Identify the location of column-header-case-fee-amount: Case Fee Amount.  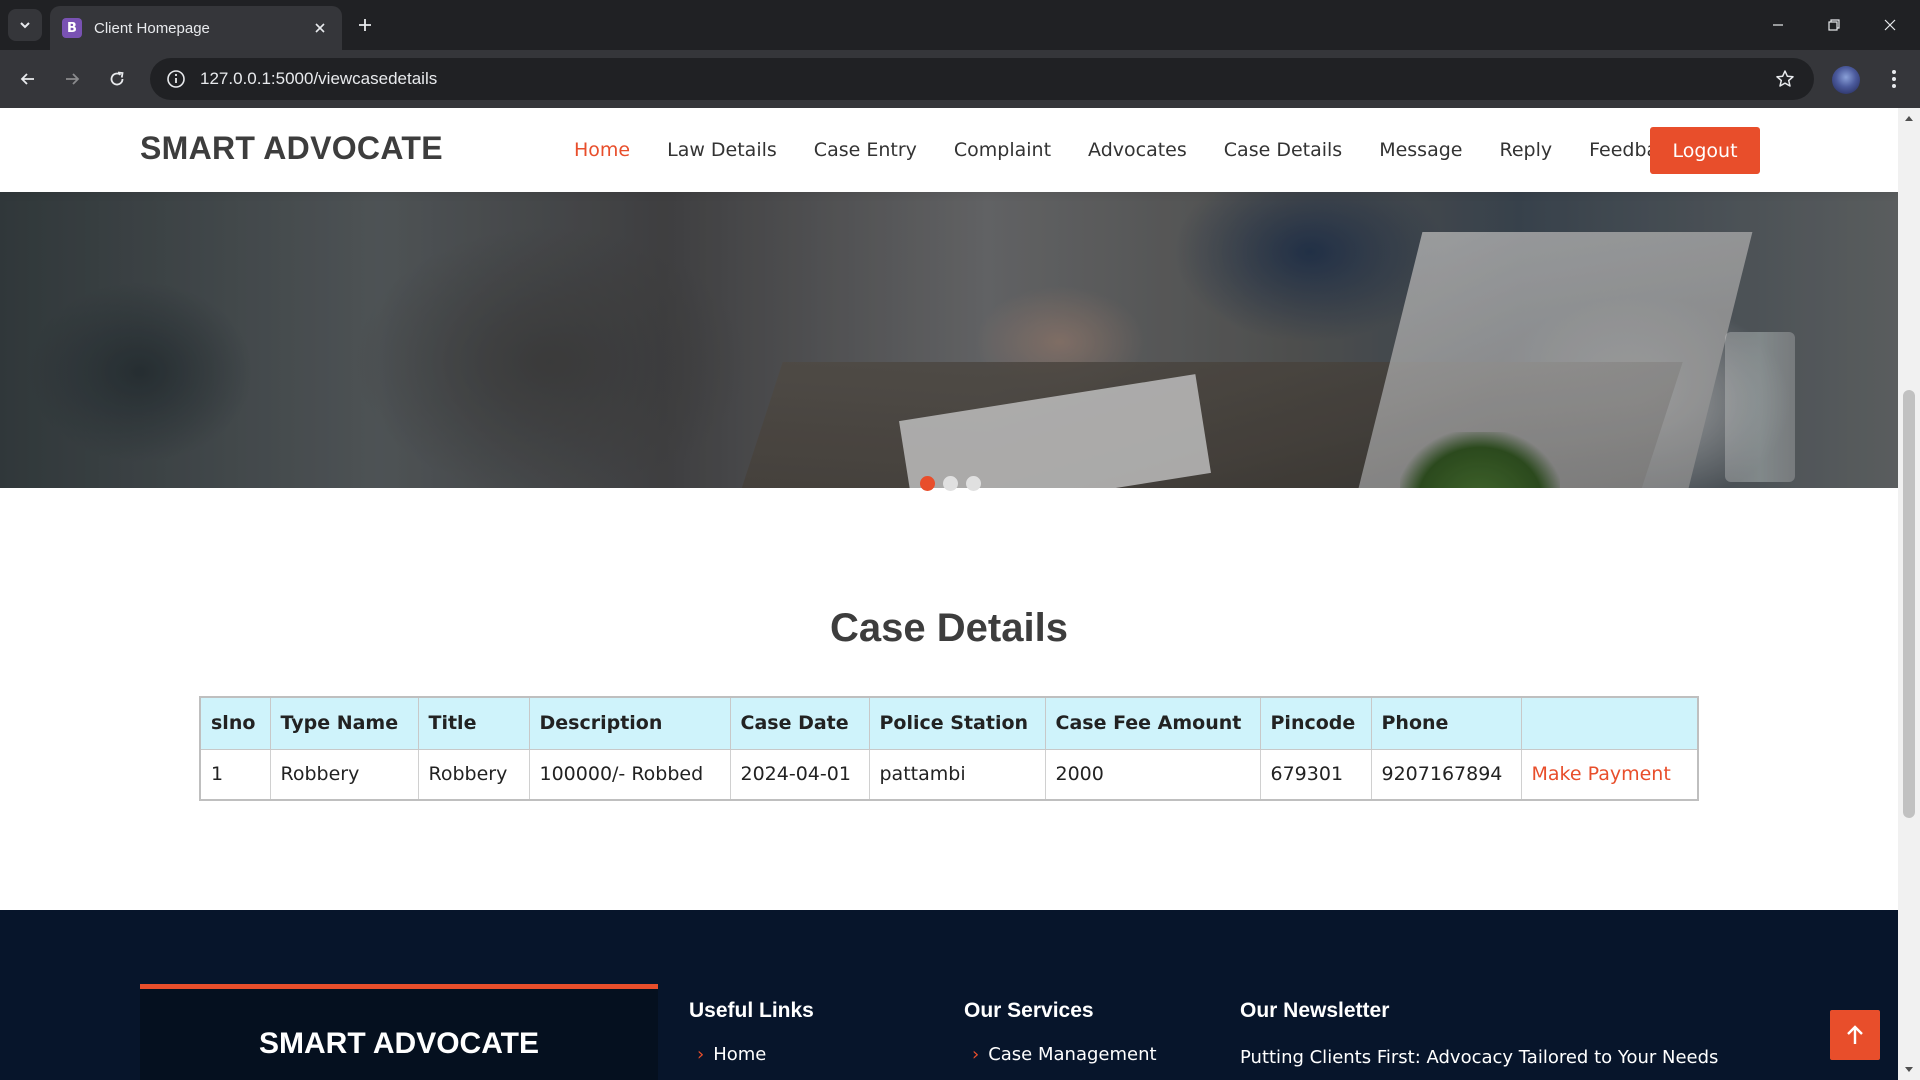
(1152, 723).